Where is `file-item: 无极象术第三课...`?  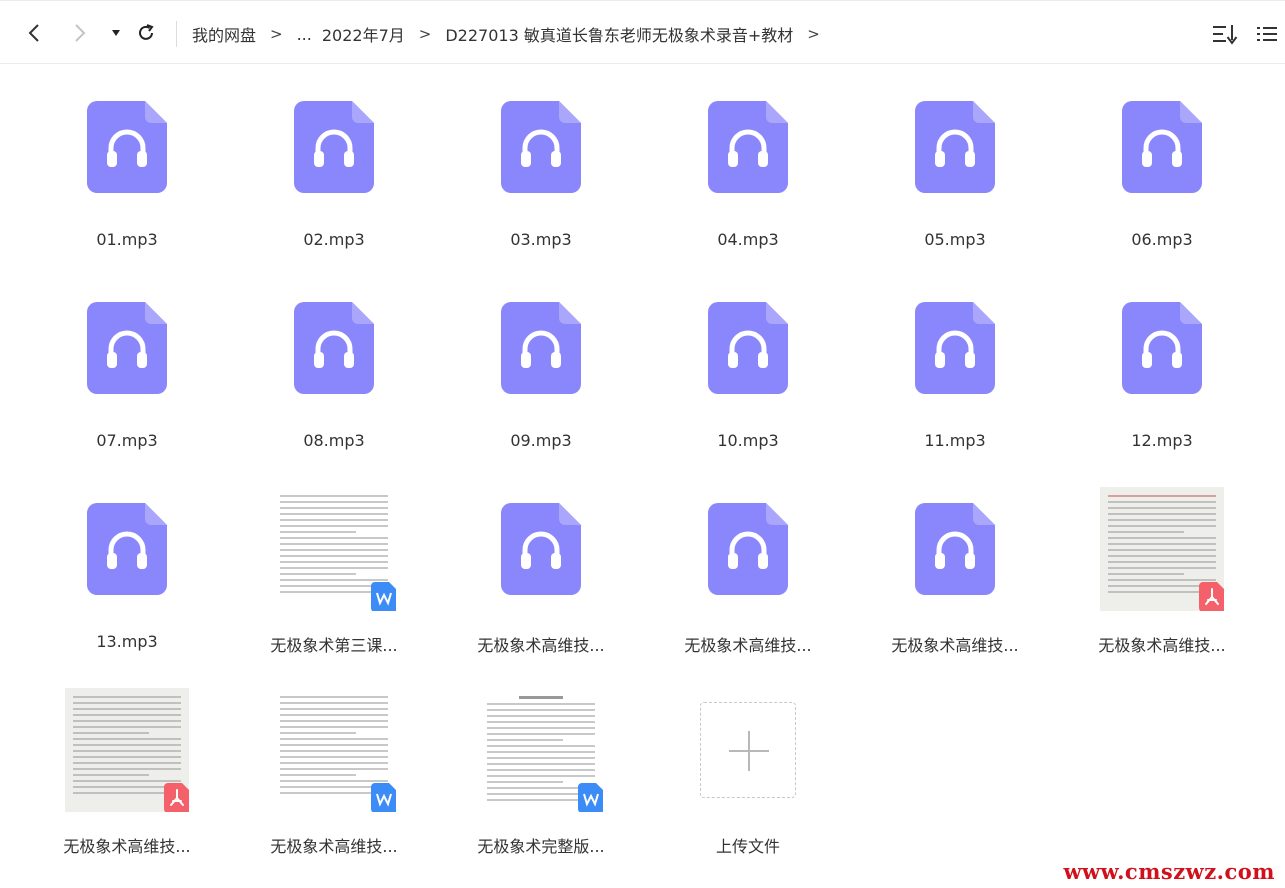
file-item: 无极象术第三课... is located at coordinates (334, 570).